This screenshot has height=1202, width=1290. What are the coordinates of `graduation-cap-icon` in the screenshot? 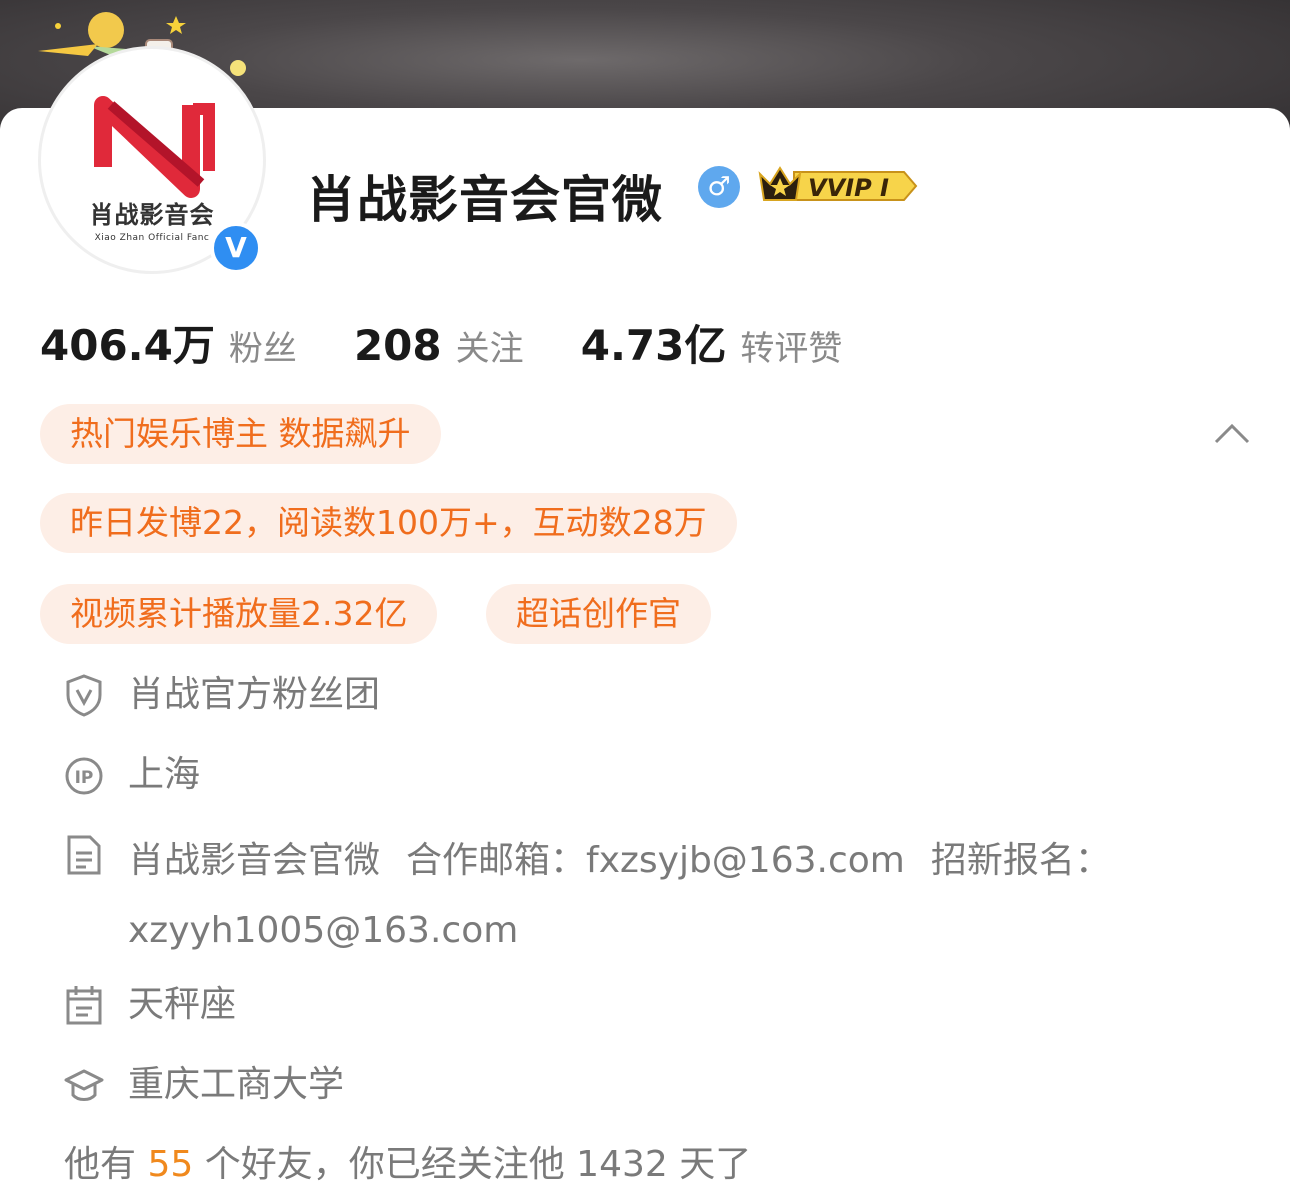 It's located at (84, 1085).